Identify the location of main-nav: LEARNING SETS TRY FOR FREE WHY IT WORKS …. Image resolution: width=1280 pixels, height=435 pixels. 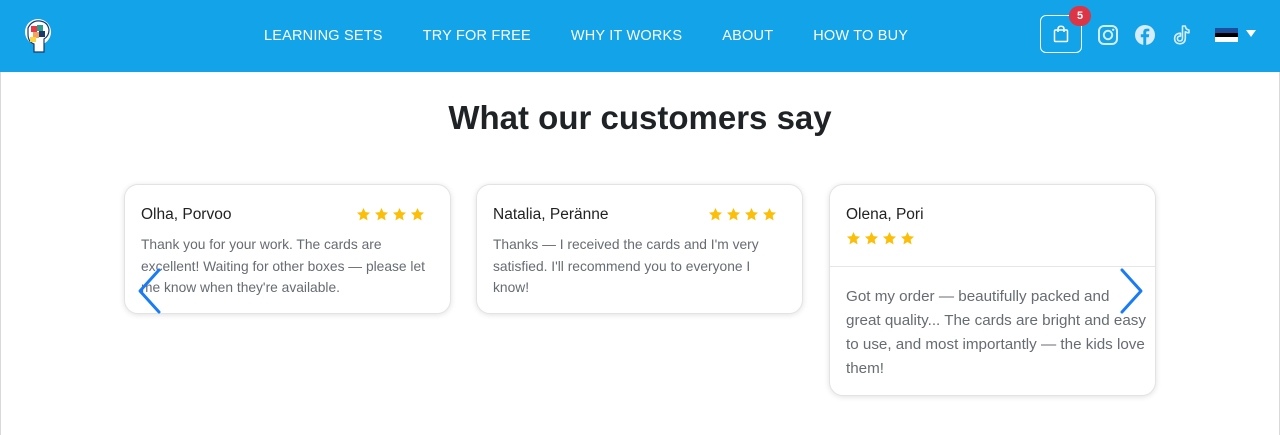
(606, 36).